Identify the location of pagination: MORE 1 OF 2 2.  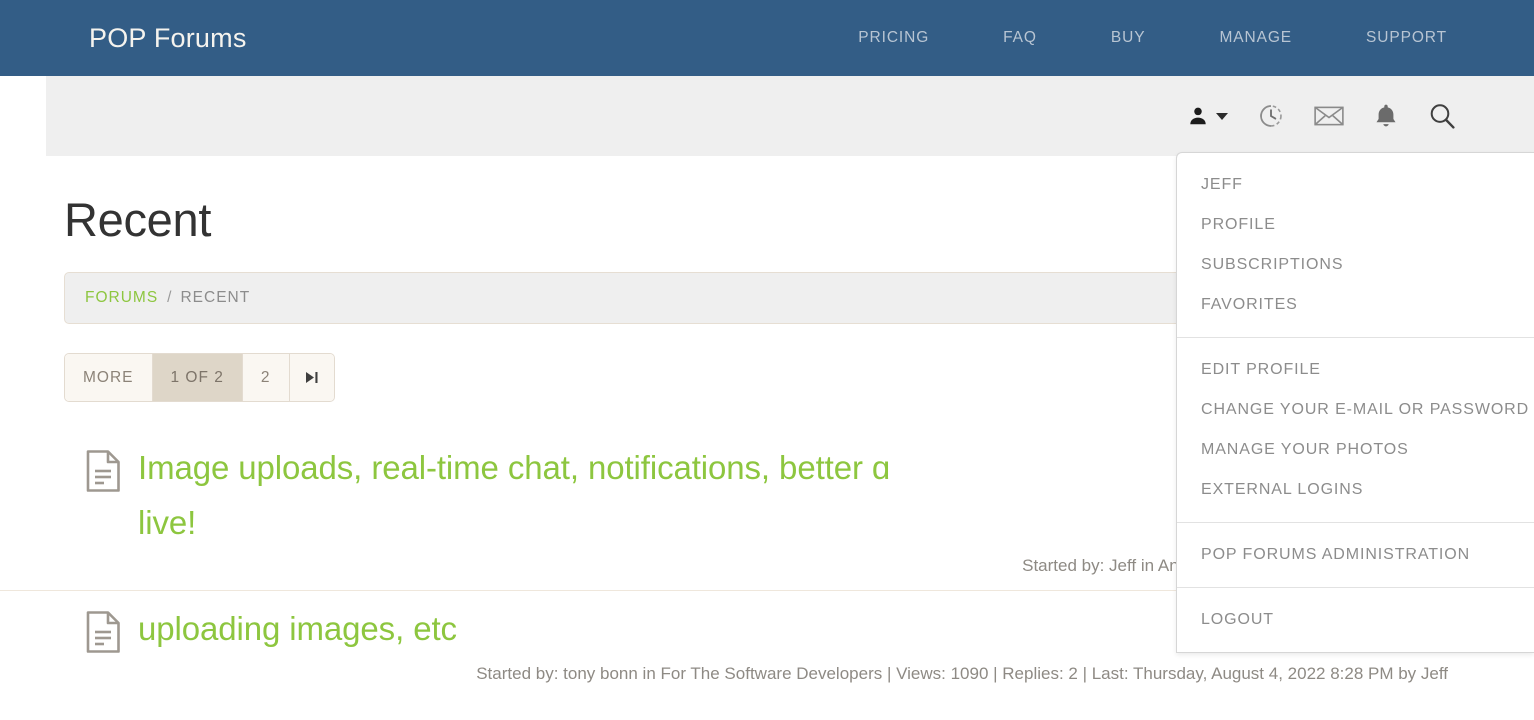
(199, 377).